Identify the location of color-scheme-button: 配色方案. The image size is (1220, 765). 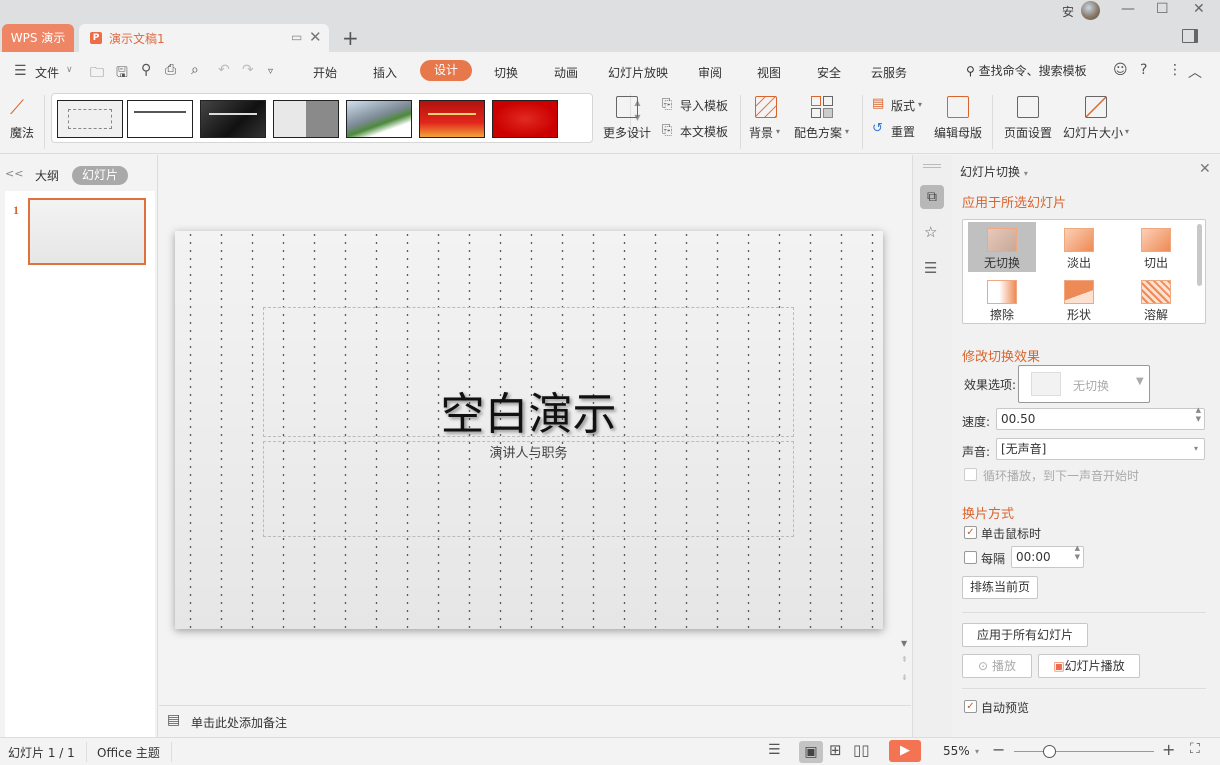
(818, 132).